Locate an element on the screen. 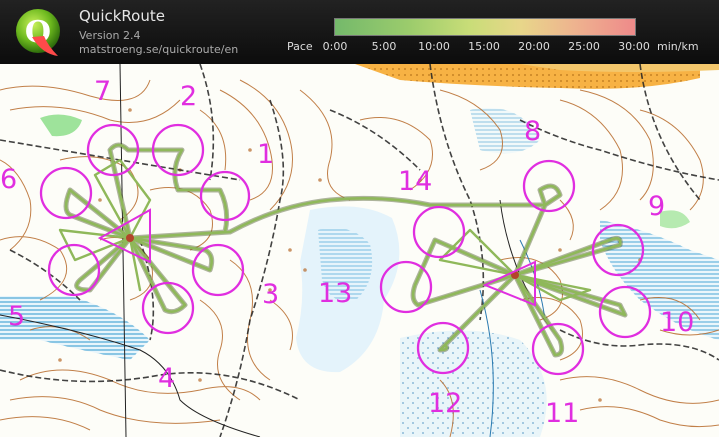 The height and width of the screenshot is (437, 719). pace-tick-labels: 0:00 5:00 10:00 15:00 20:00 25:00 30:00 is located at coordinates (359, 47).